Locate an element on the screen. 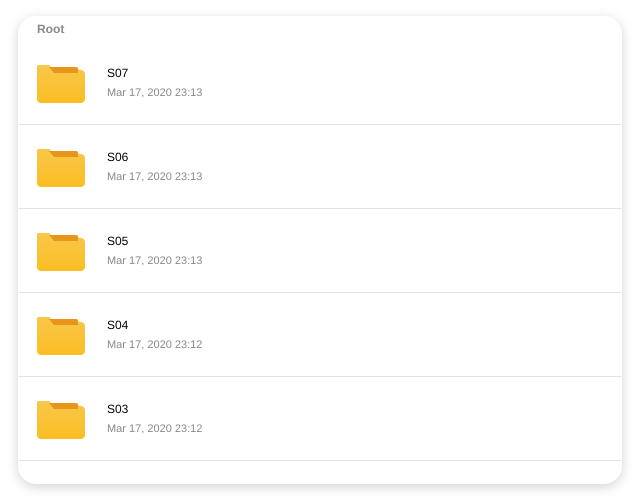  folder-name: S07 is located at coordinates (118, 73).